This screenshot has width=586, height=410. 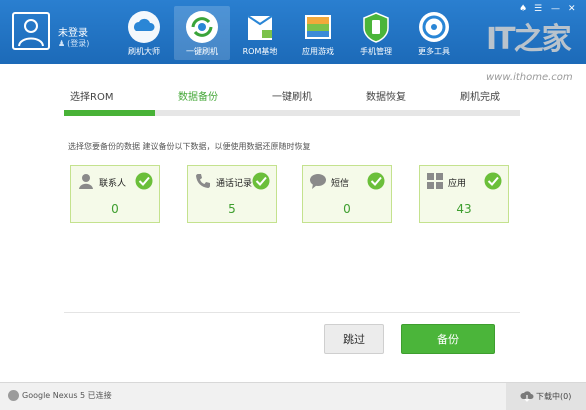 I want to click on refresh-flash-icon, so click(x=202, y=27).